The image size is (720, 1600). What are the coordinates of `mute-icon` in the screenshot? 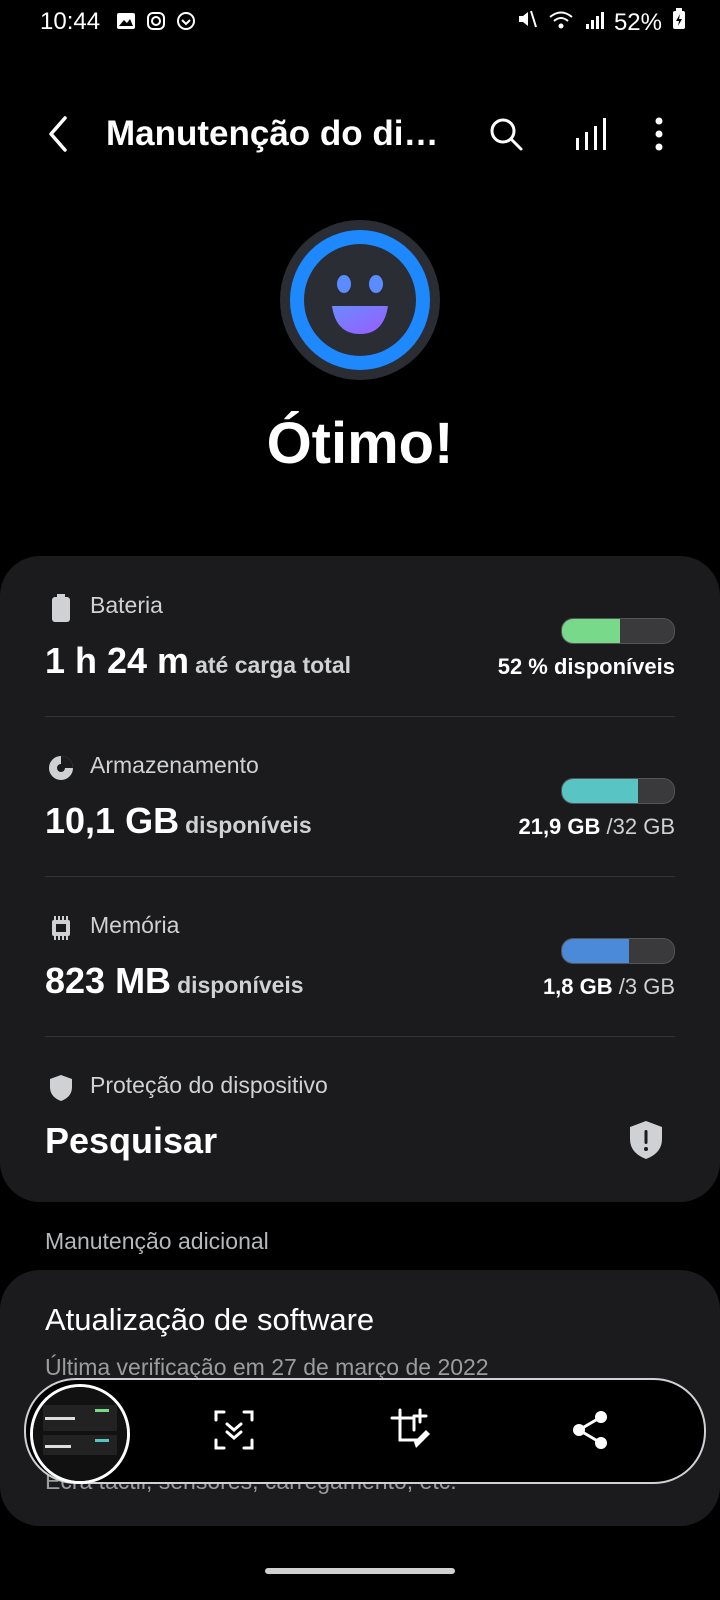 It's located at (527, 22).